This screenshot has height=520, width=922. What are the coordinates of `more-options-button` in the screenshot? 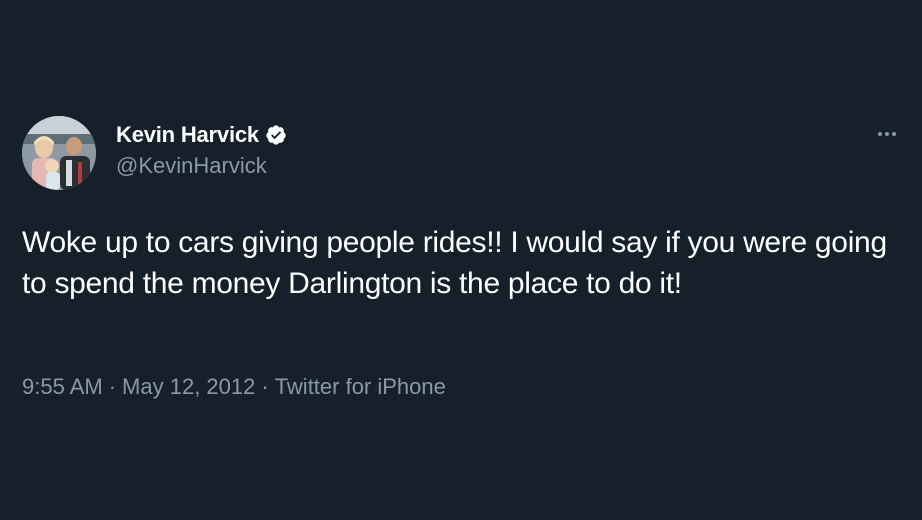 It's located at (887, 134).